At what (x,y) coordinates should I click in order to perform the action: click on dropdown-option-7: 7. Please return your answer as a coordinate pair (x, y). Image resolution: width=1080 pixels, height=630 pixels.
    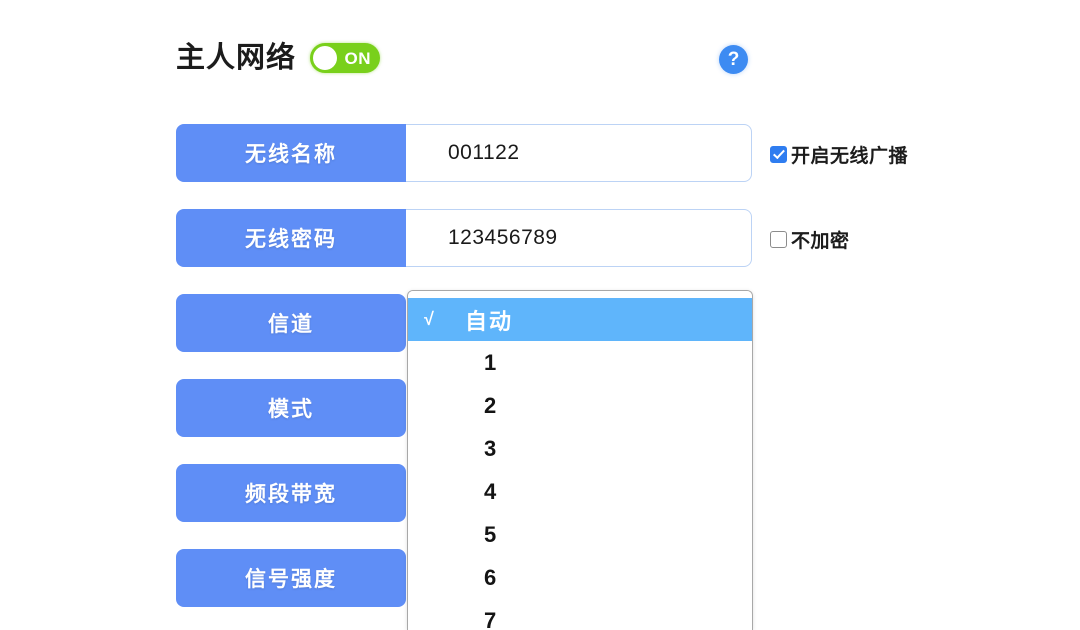
    Looking at the image, I should click on (580, 614).